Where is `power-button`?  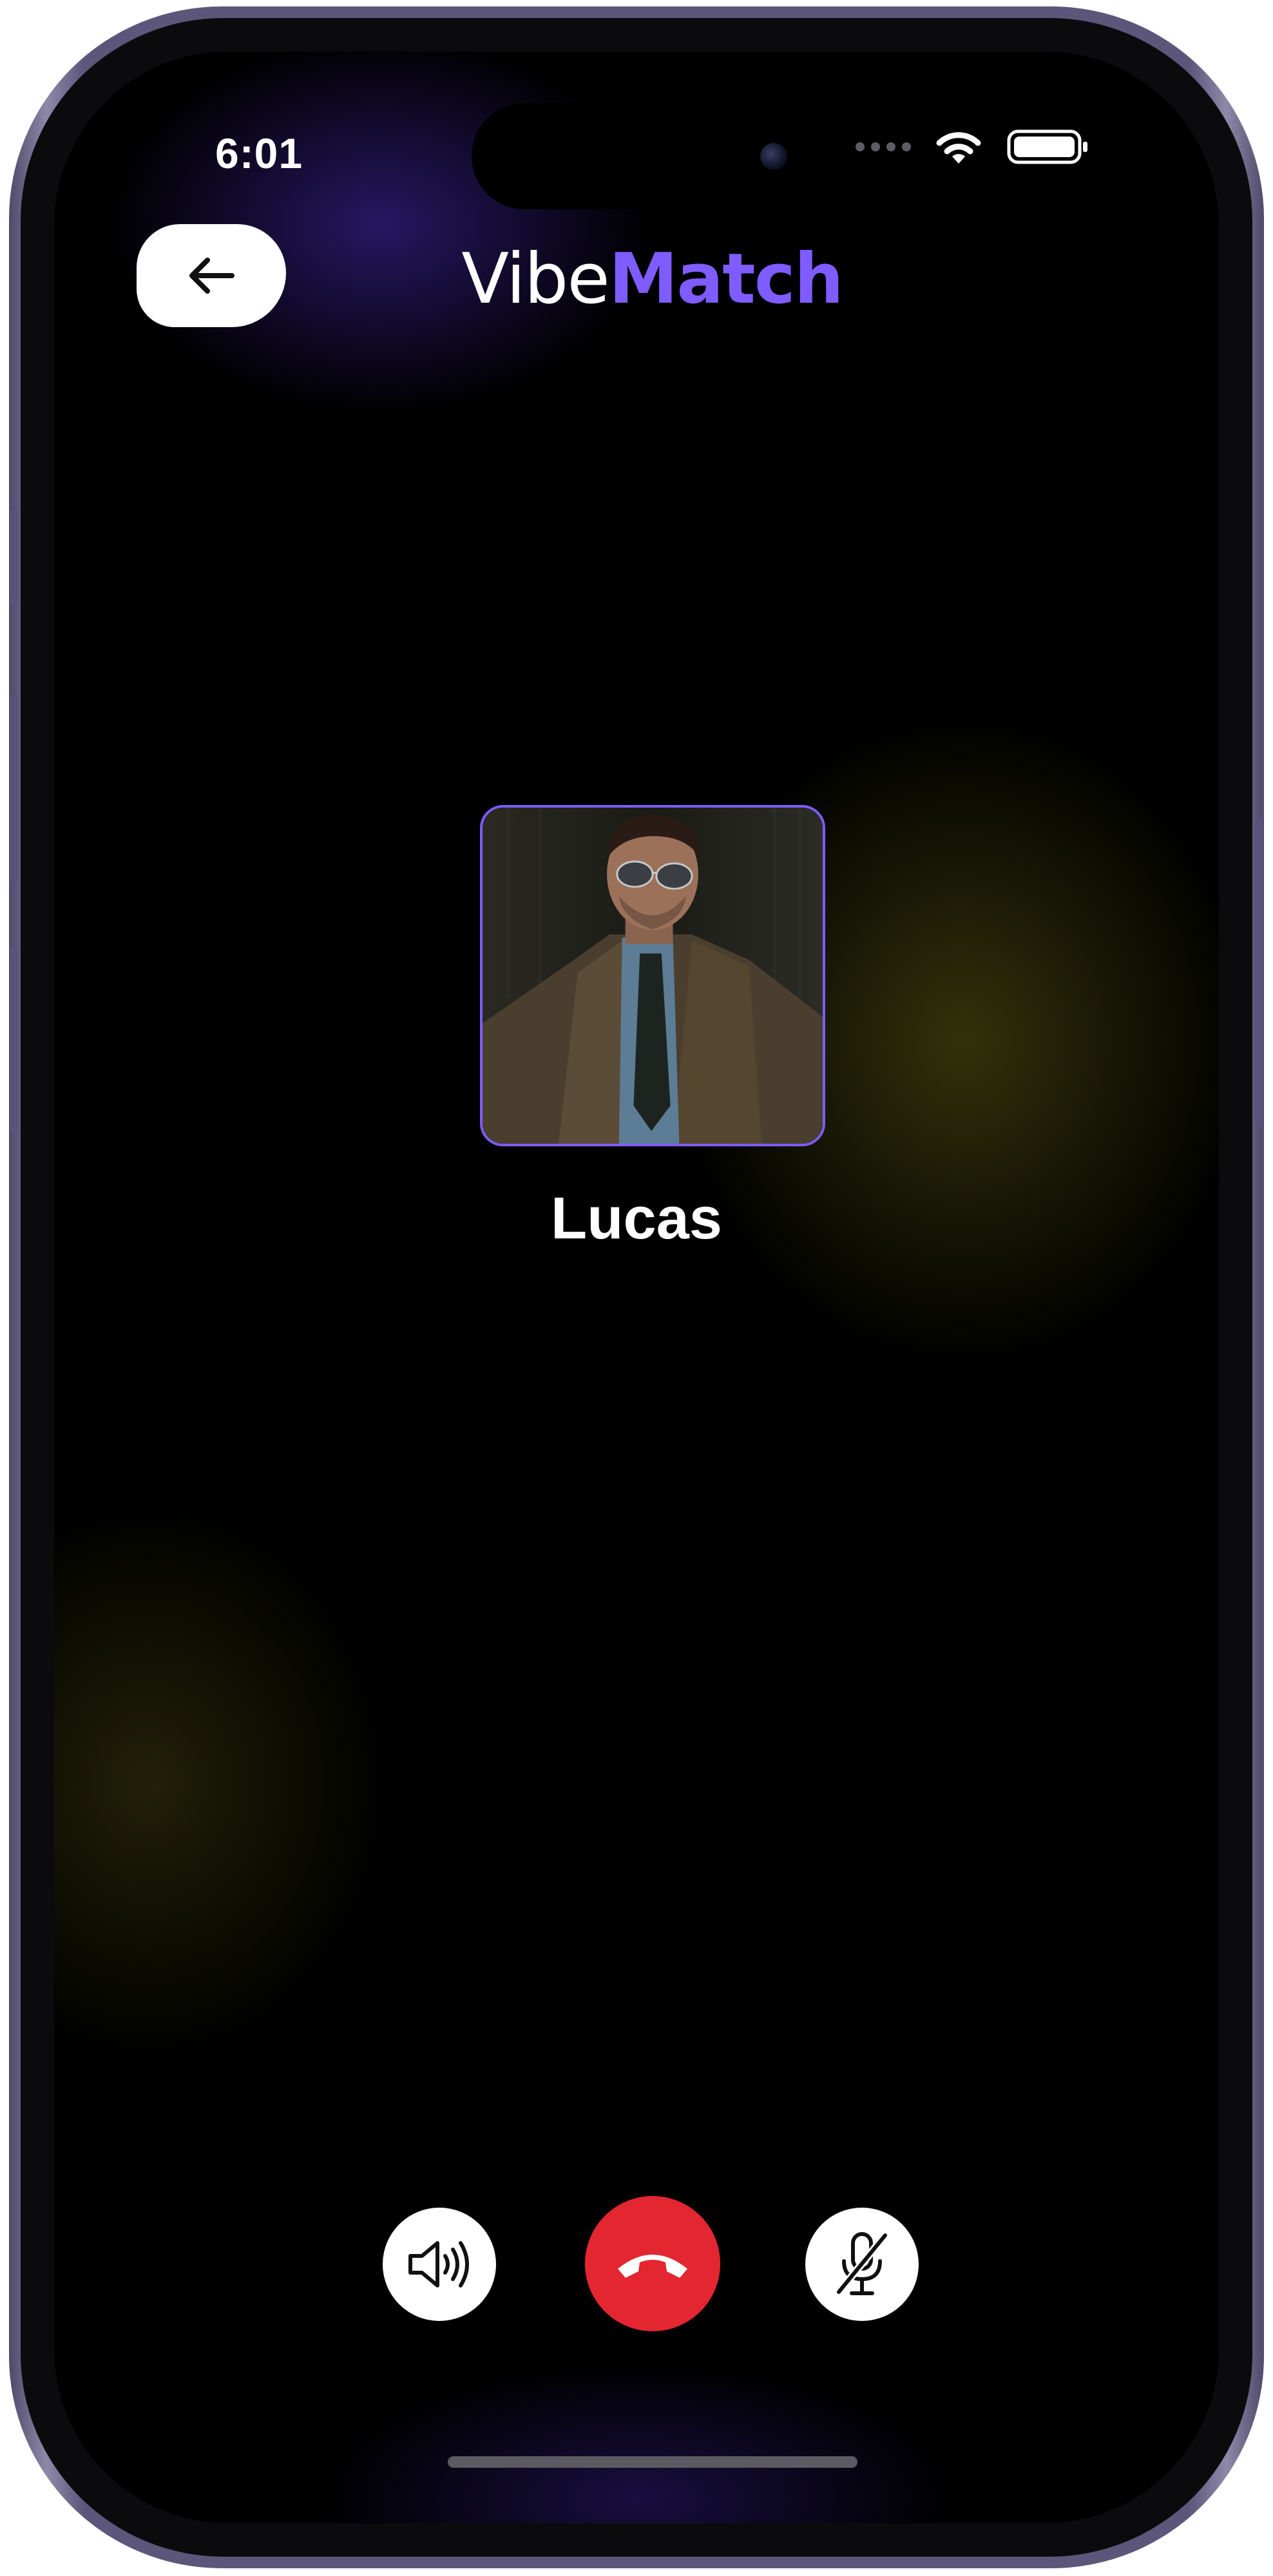
power-button is located at coordinates (1259, 973).